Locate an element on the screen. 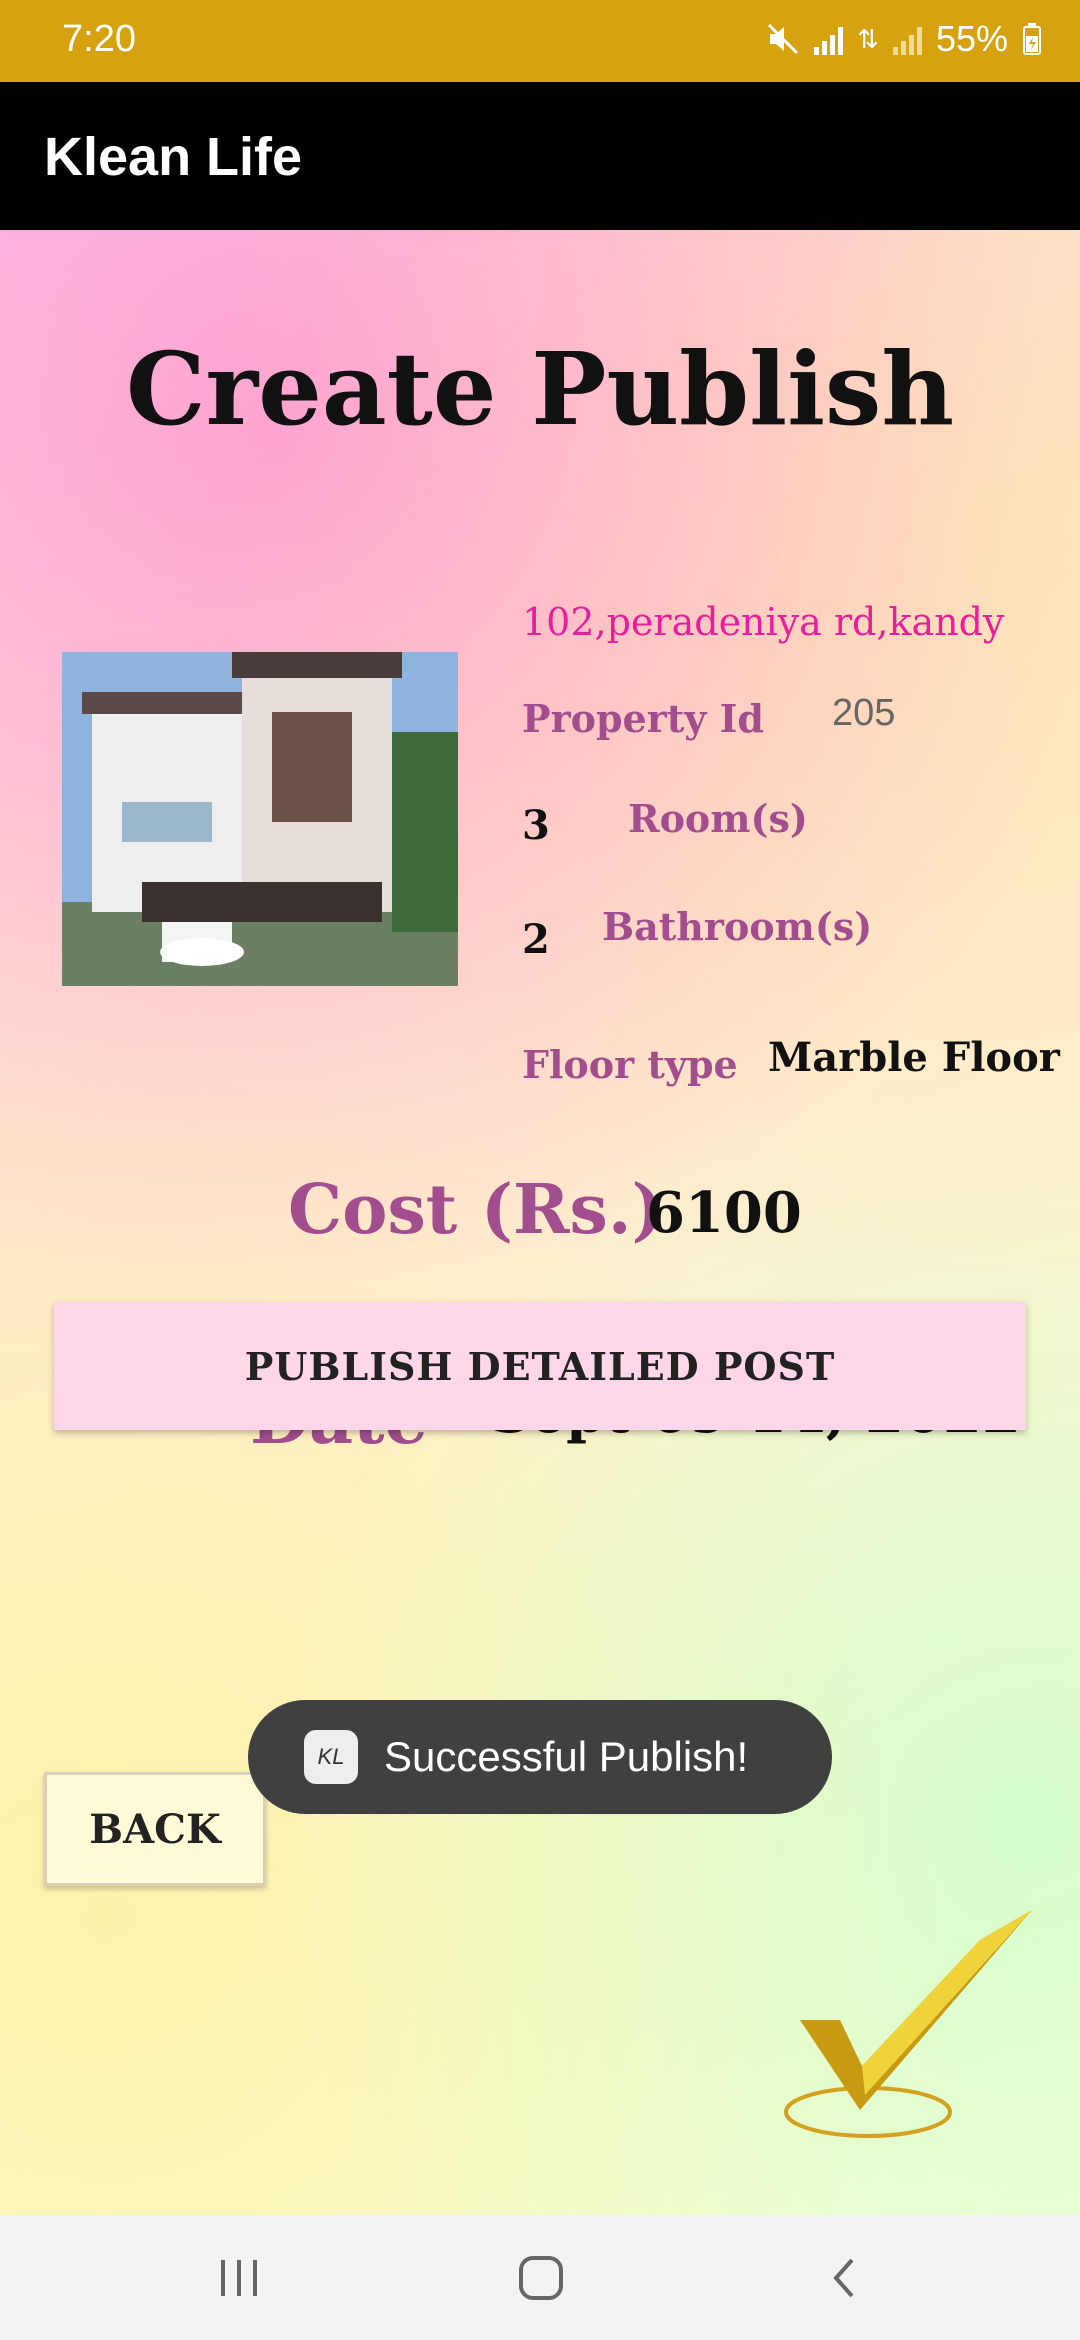 The width and height of the screenshot is (1080, 2340). home-icon is located at coordinates (541, 2278).